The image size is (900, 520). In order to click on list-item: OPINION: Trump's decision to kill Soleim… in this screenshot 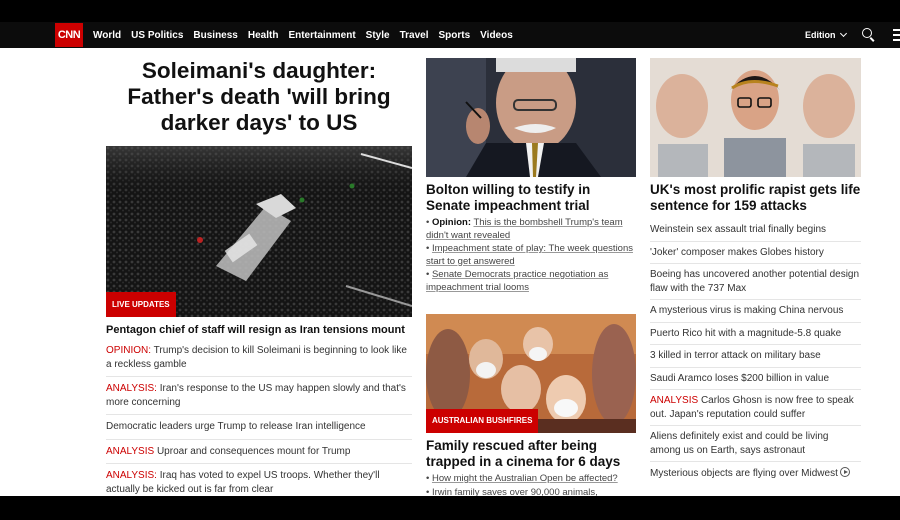, I will do `click(259, 359)`.